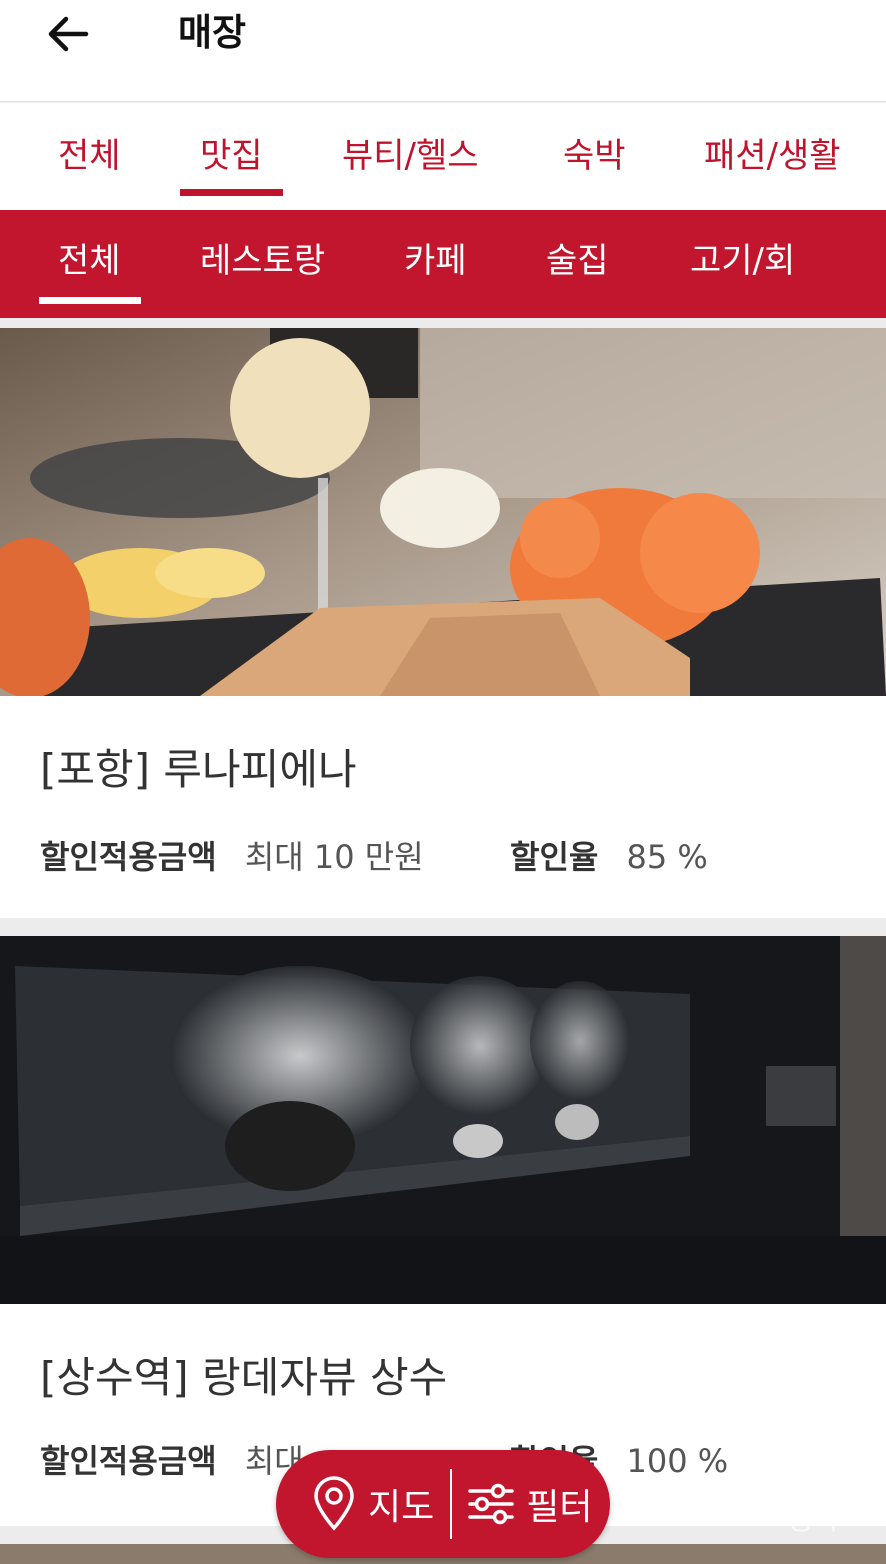 This screenshot has width=886, height=1564. I want to click on page-title: 매장, so click(212, 32).